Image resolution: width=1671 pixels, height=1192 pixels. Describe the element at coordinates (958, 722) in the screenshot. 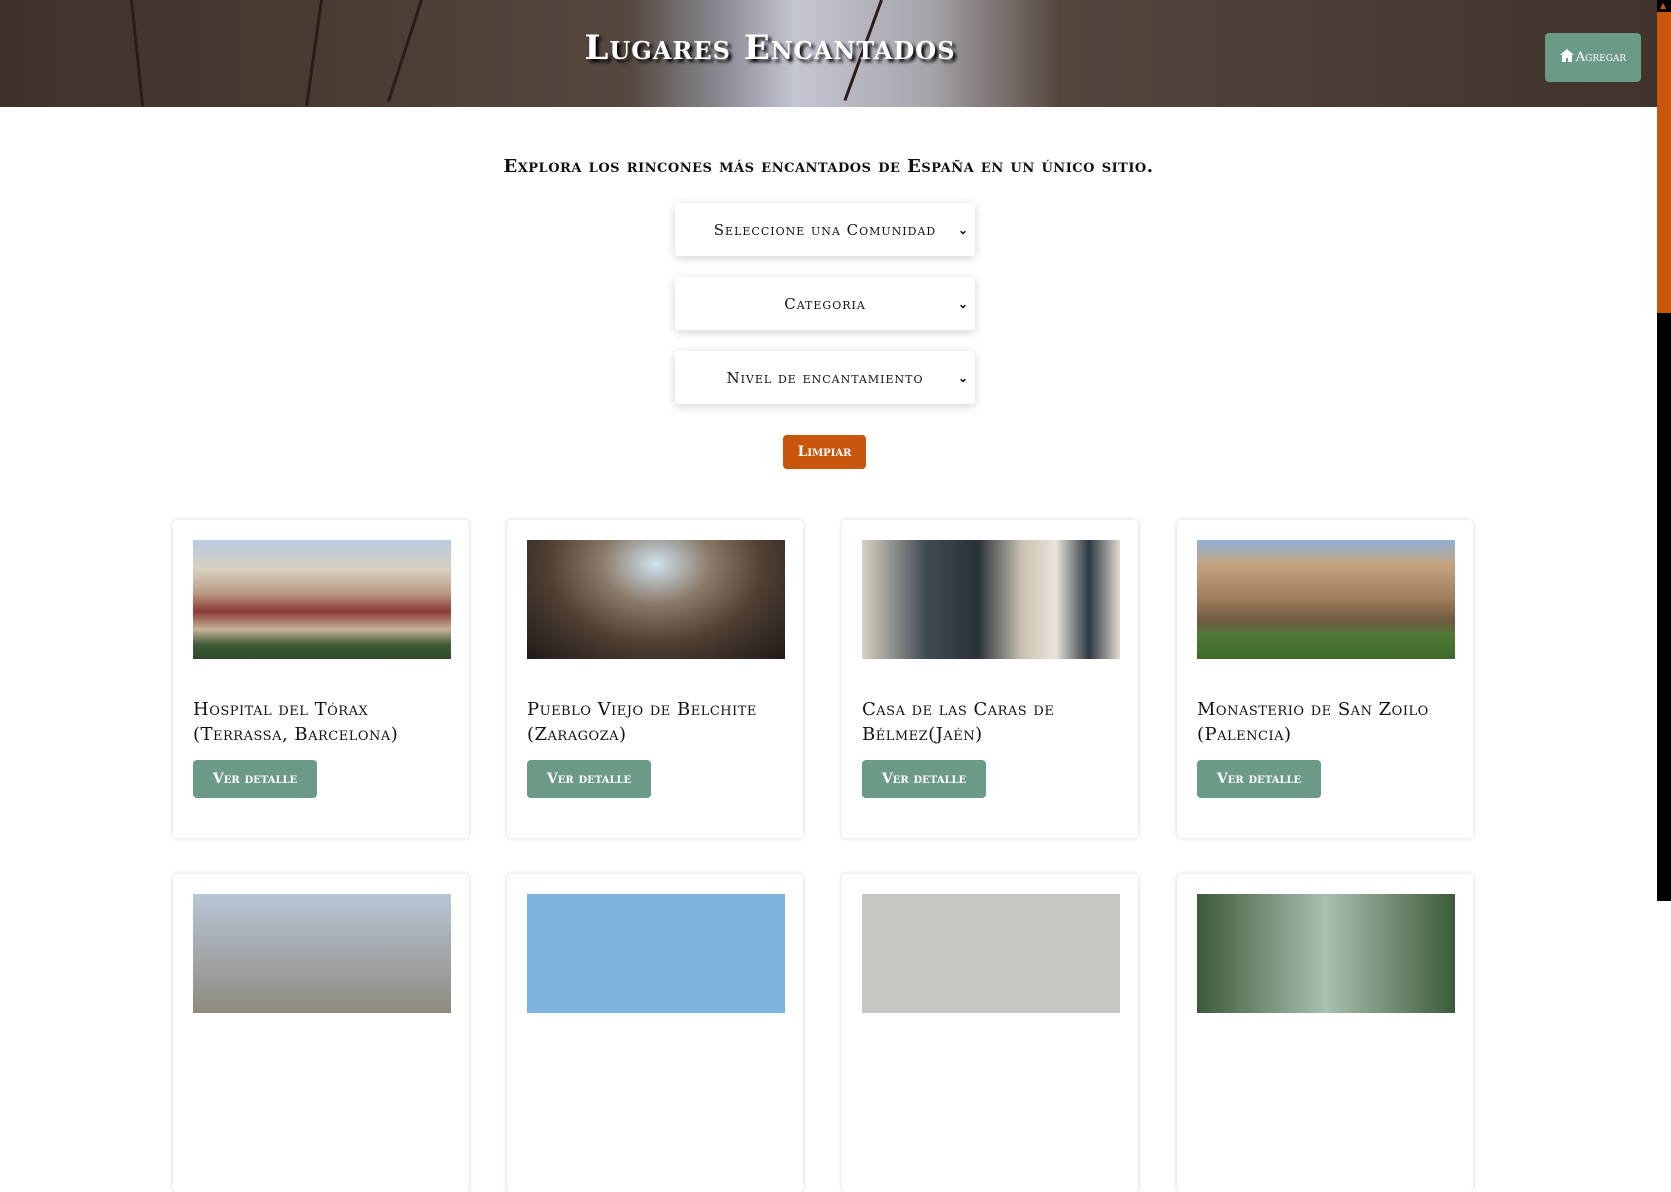

I see `place-title: Casa de las Caras de Bélmez(Jaén)` at that location.